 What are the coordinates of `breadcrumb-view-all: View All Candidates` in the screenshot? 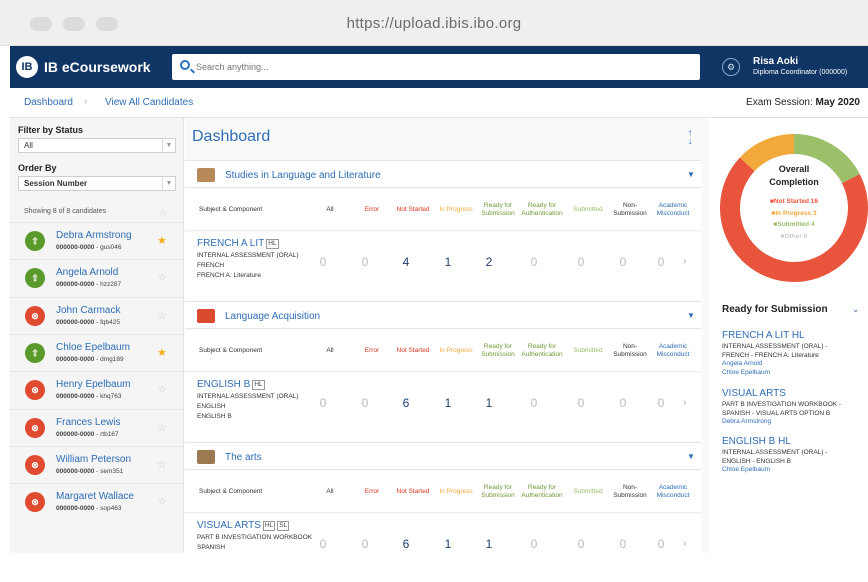 It's located at (149, 102).